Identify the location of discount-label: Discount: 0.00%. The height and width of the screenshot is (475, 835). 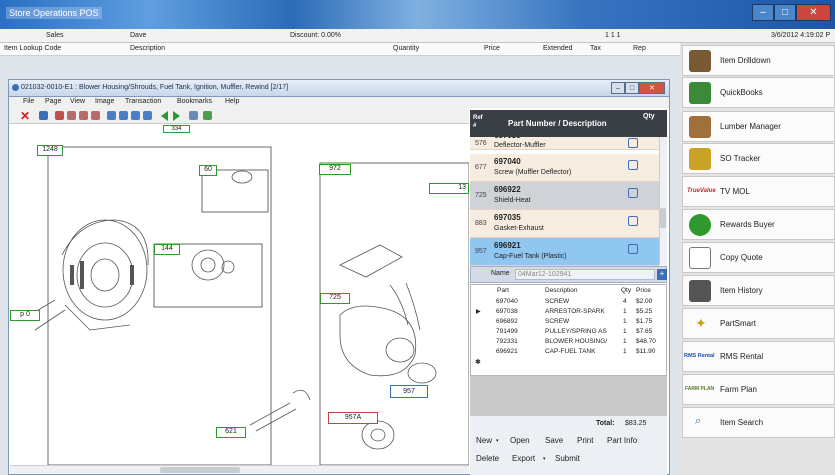
(315, 35).